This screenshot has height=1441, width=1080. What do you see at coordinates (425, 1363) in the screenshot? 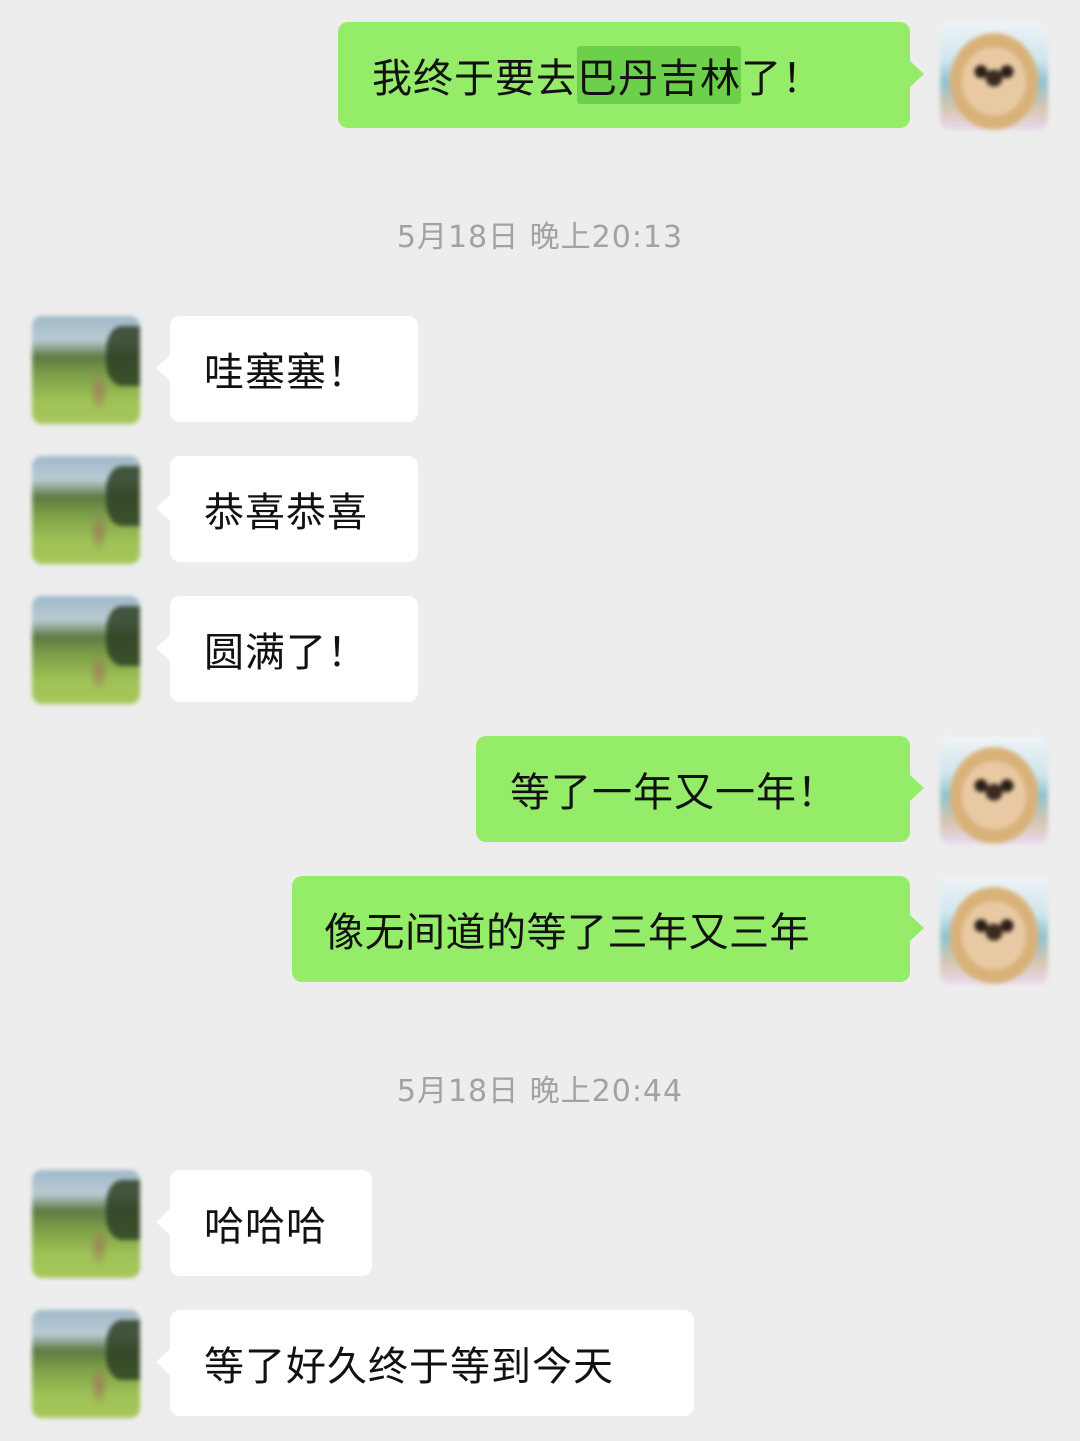
I see `message-bubble-incoming: 等了好久终于等到今天` at bounding box center [425, 1363].